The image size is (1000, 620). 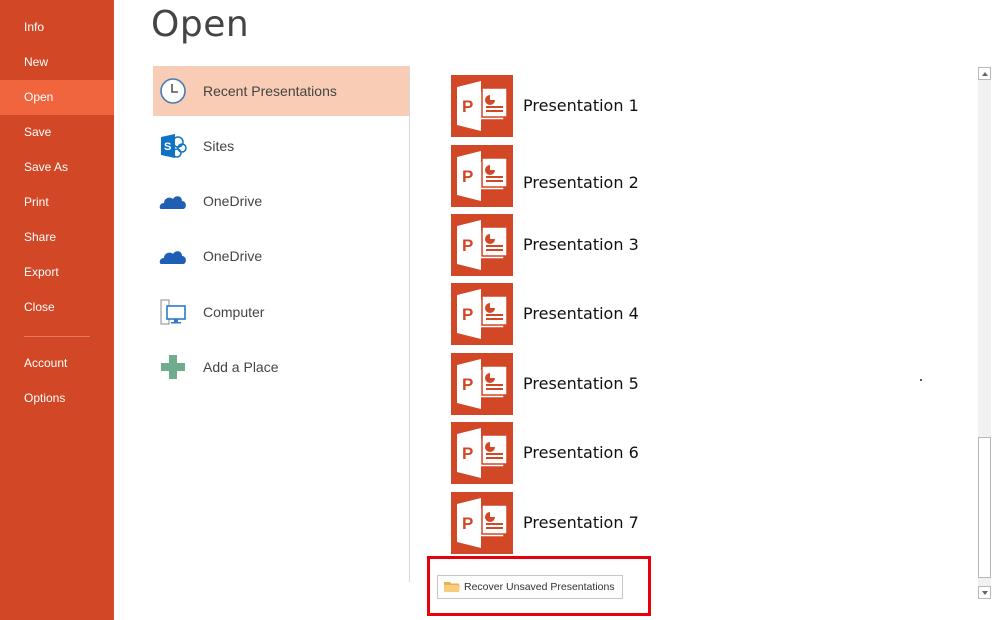 What do you see at coordinates (167, 147) in the screenshot?
I see `svg-text: S` at bounding box center [167, 147].